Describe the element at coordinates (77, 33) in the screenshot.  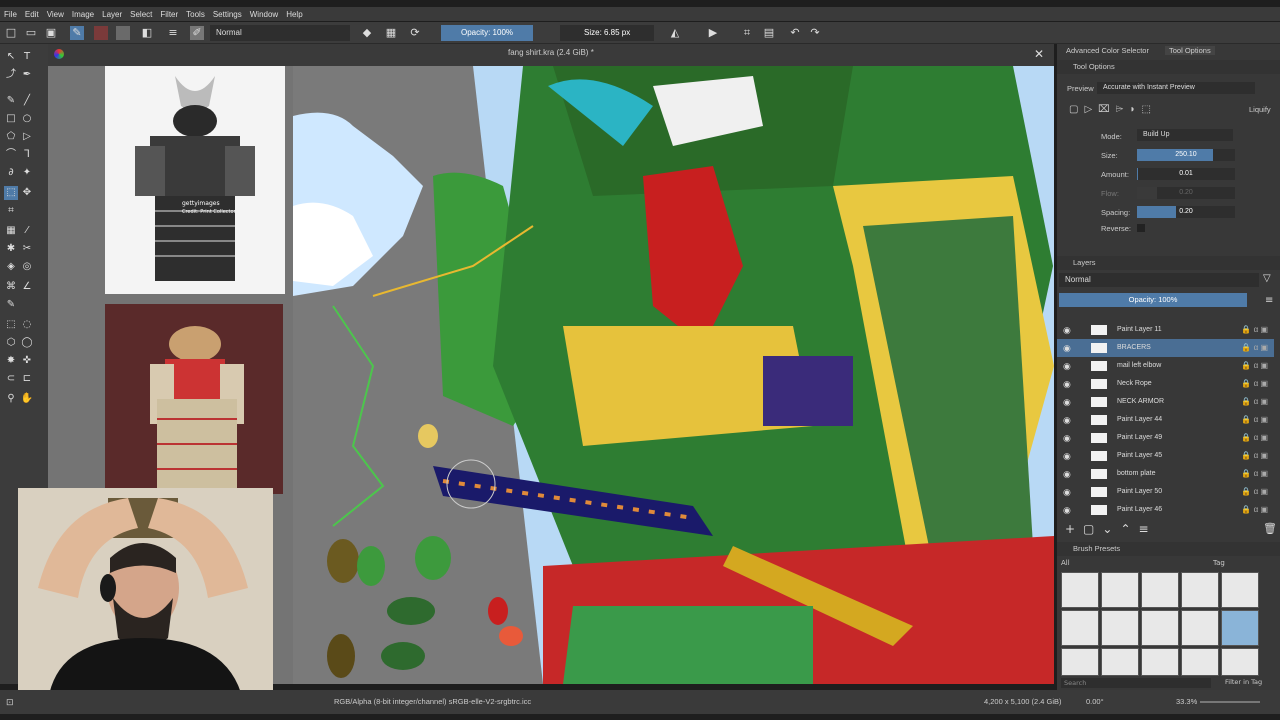
I see `brush-tool-icon: ✎` at that location.